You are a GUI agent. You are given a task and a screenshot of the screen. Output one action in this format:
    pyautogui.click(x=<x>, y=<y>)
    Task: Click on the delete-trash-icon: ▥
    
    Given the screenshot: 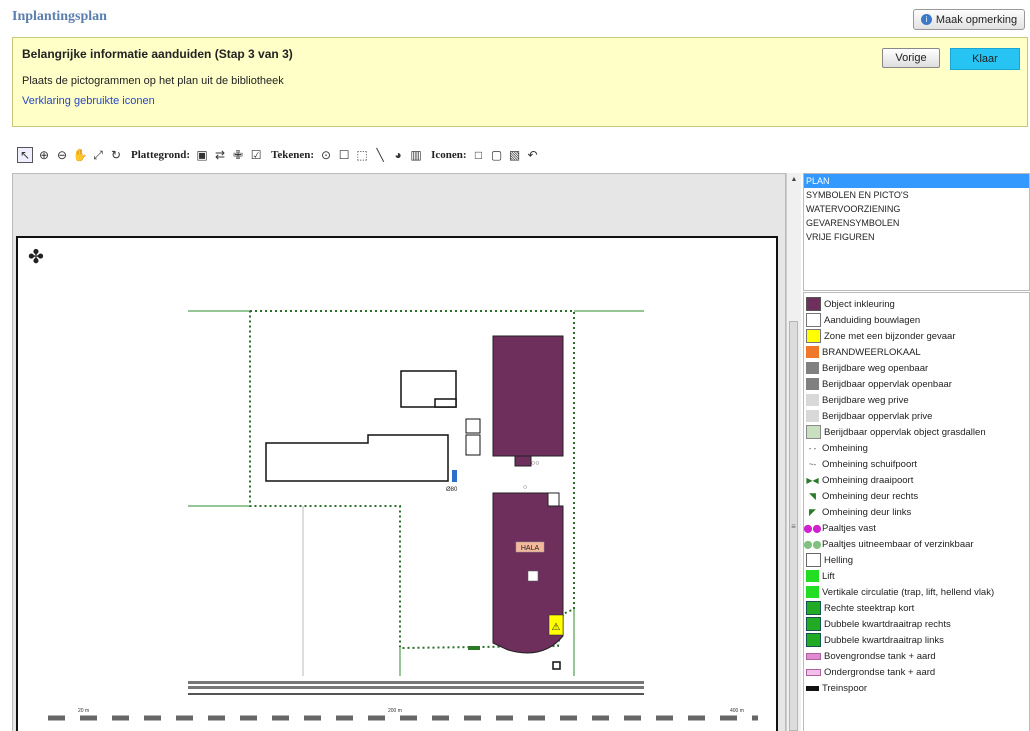 What is the action you would take?
    pyautogui.click(x=416, y=155)
    